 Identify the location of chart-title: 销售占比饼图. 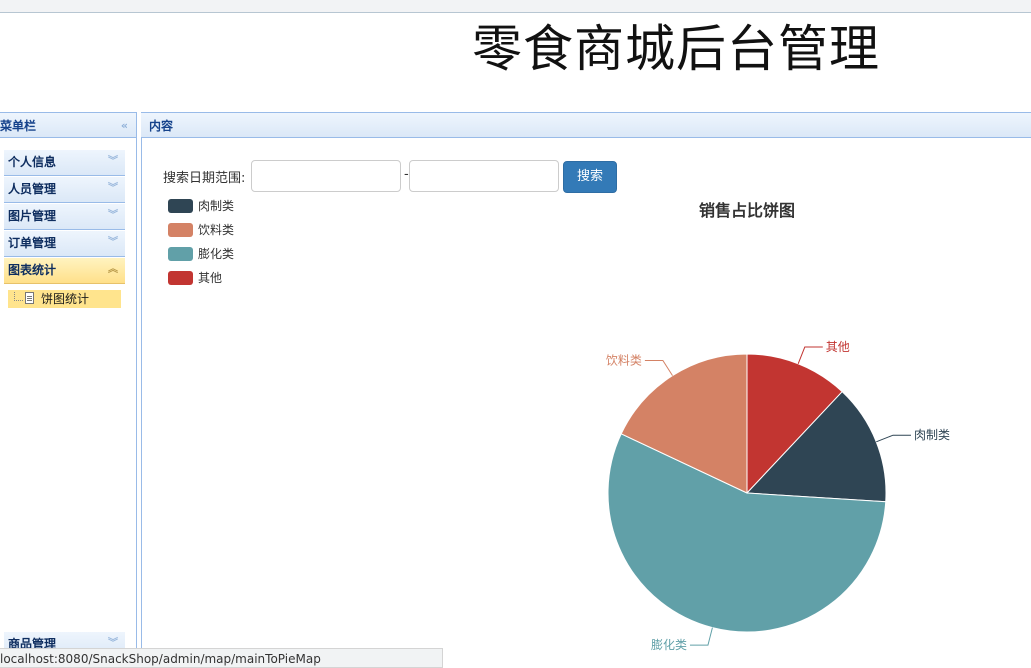
(747, 210).